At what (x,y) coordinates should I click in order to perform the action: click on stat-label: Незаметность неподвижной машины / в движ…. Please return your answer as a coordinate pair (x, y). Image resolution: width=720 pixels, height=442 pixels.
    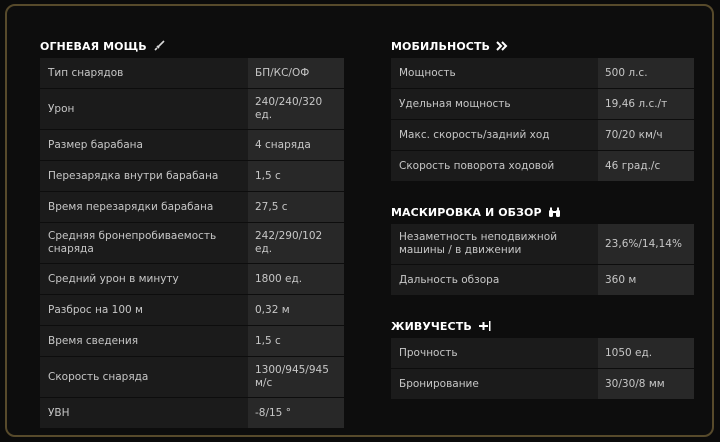
    Looking at the image, I should click on (478, 243).